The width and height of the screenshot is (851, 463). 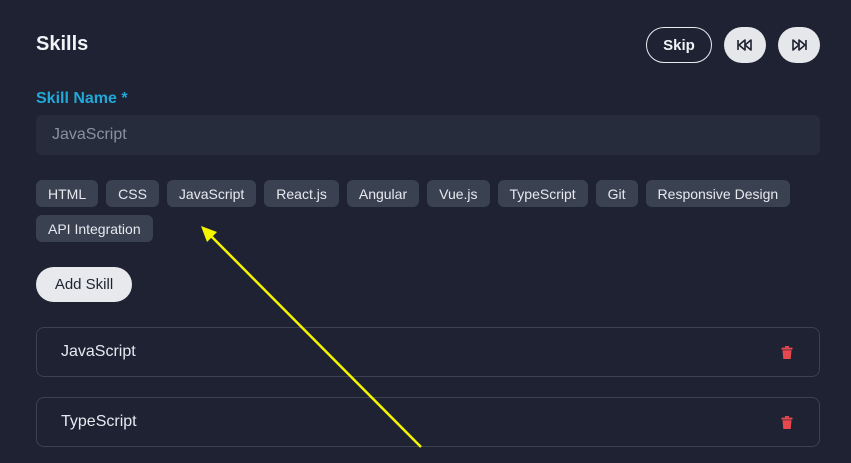 What do you see at coordinates (542, 193) in the screenshot?
I see `suggestion-tag: TypeScript` at bounding box center [542, 193].